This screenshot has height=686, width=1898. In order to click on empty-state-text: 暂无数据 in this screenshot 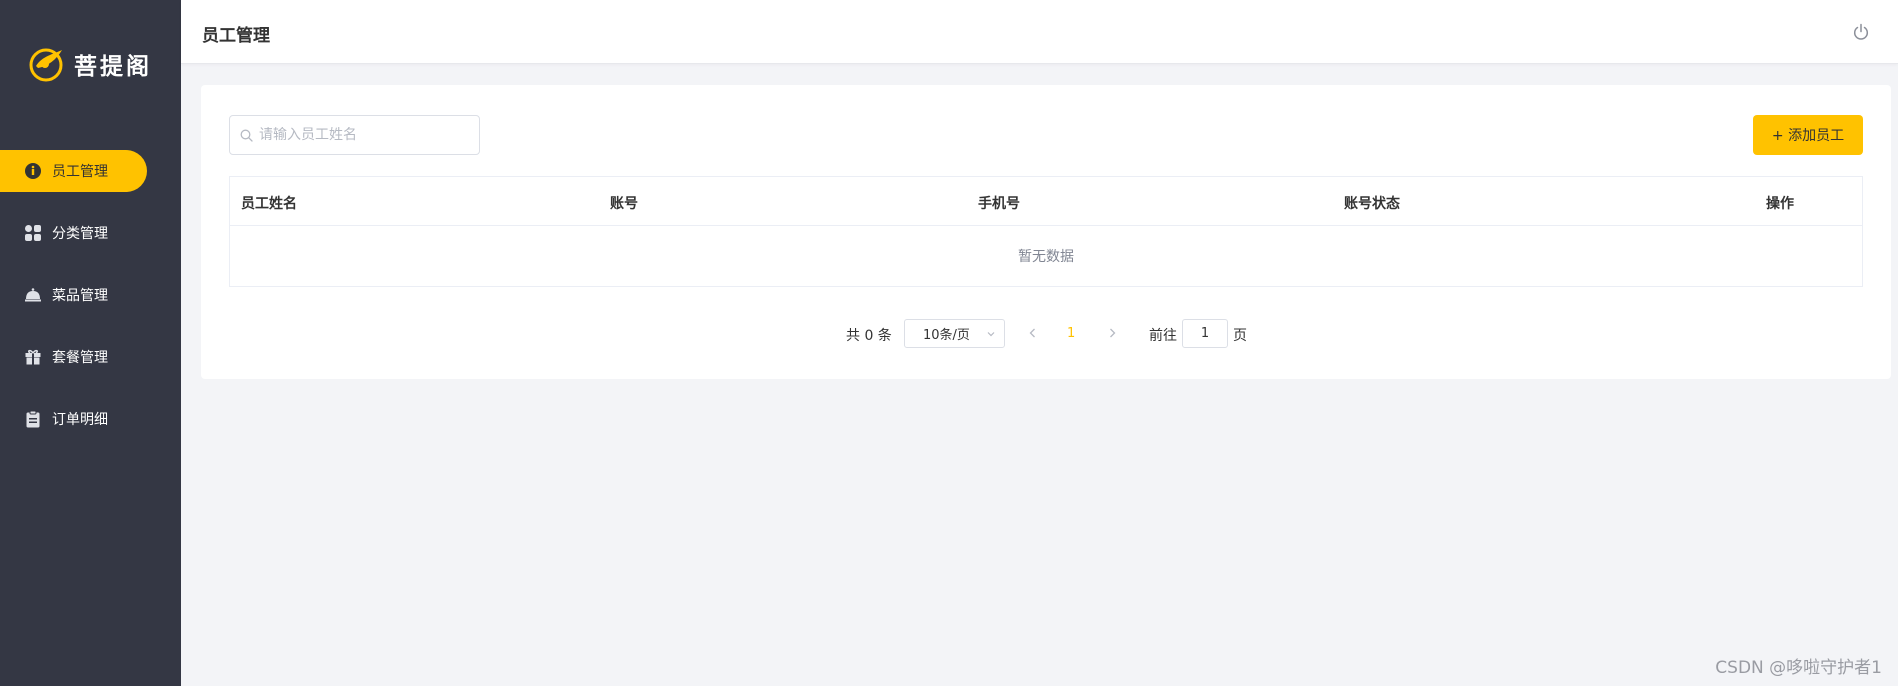, I will do `click(1046, 257)`.